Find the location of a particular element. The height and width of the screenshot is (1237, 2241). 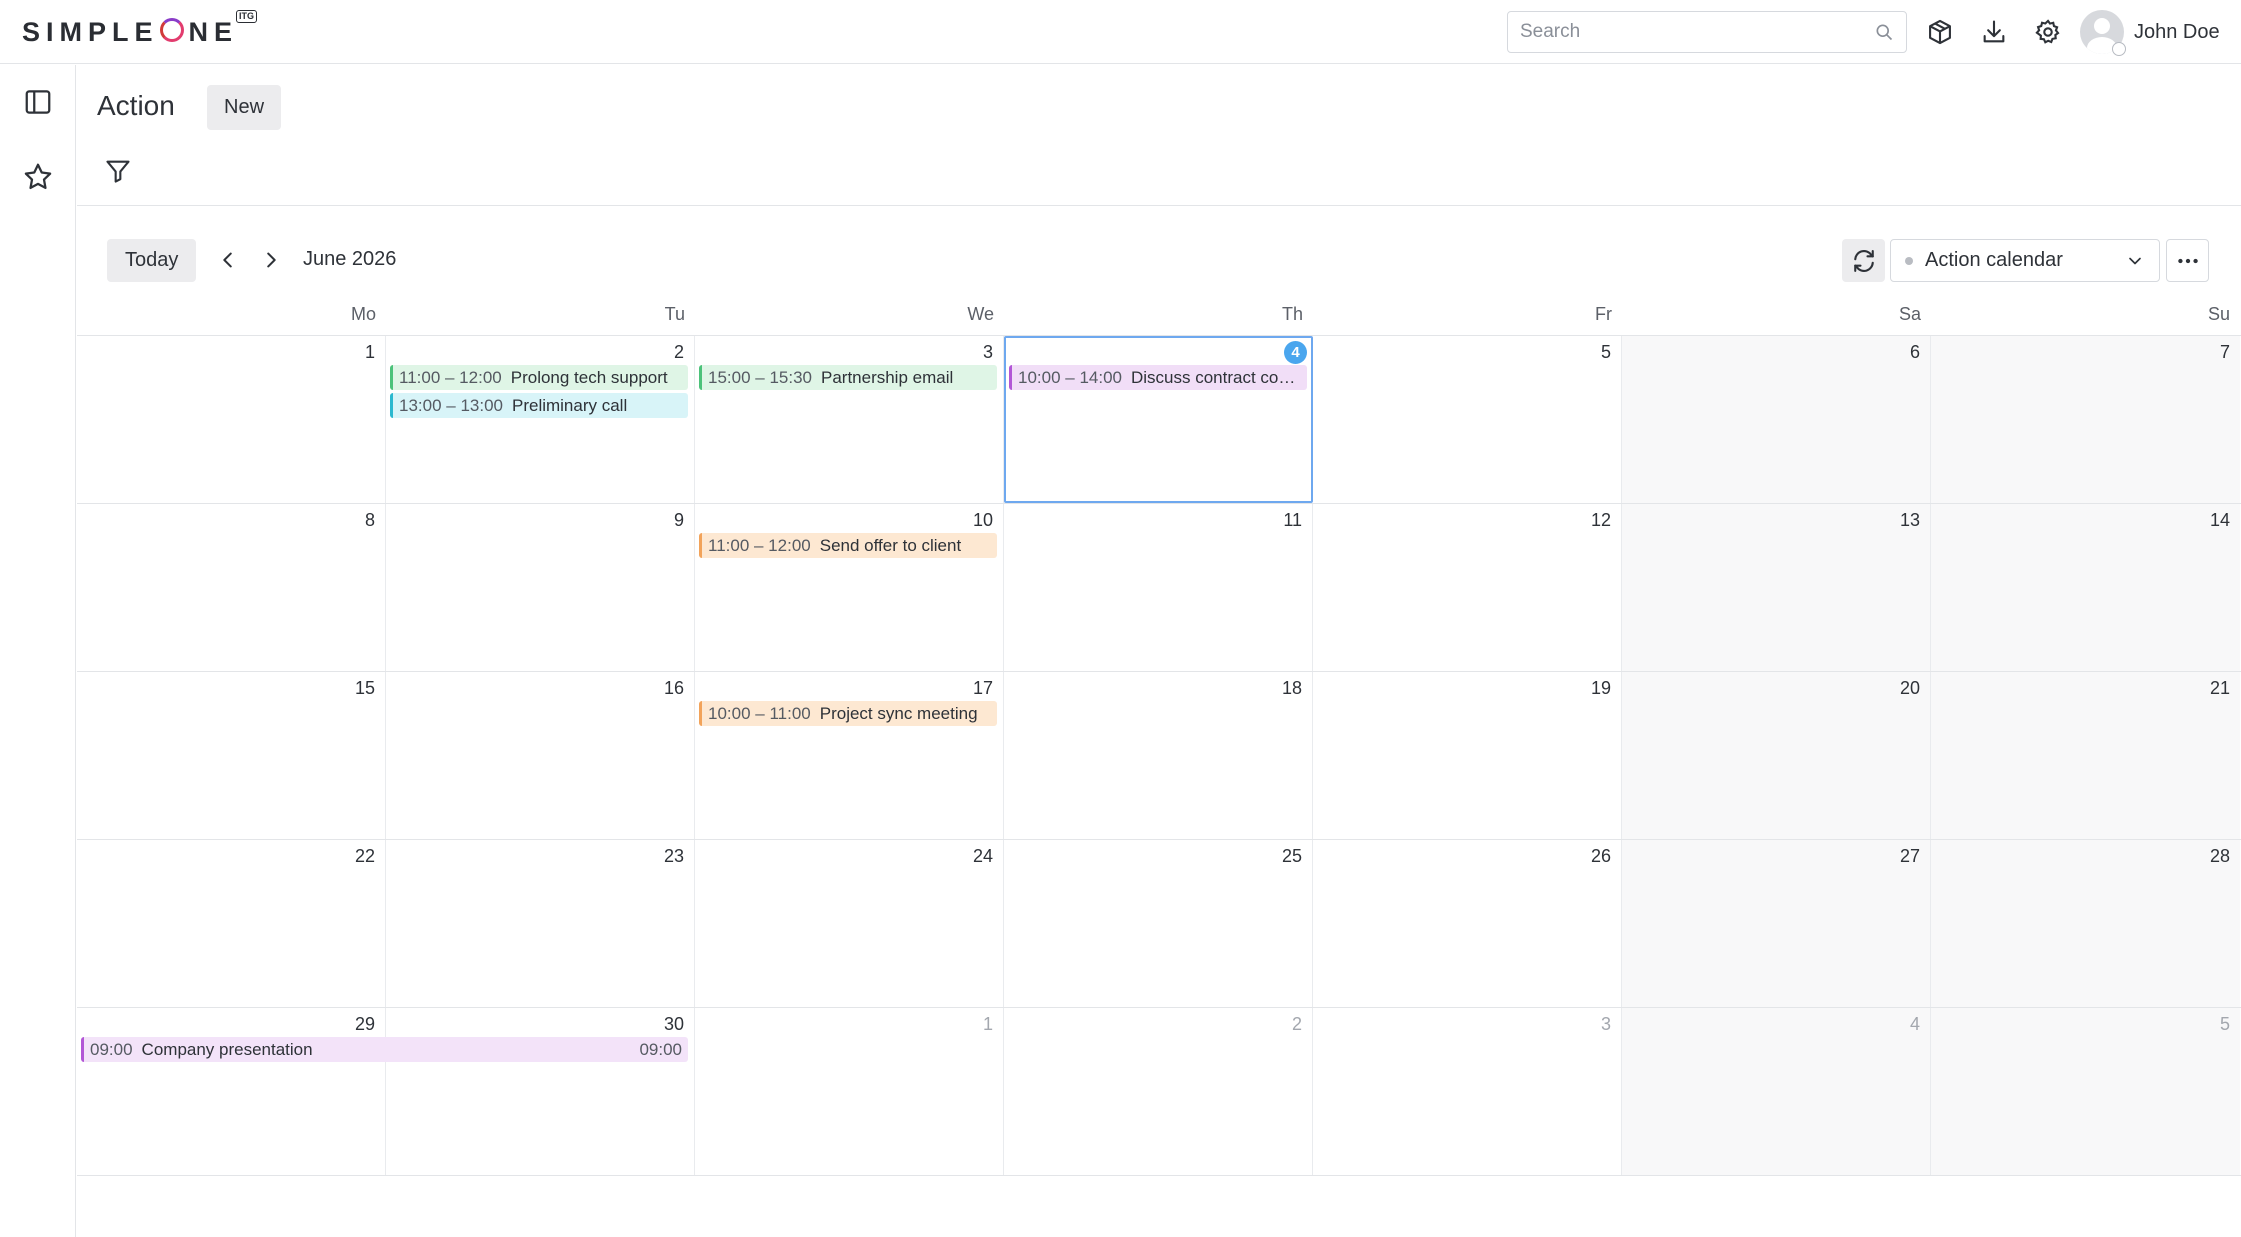

event-time: 15:00 – 15:30 is located at coordinates (760, 377).